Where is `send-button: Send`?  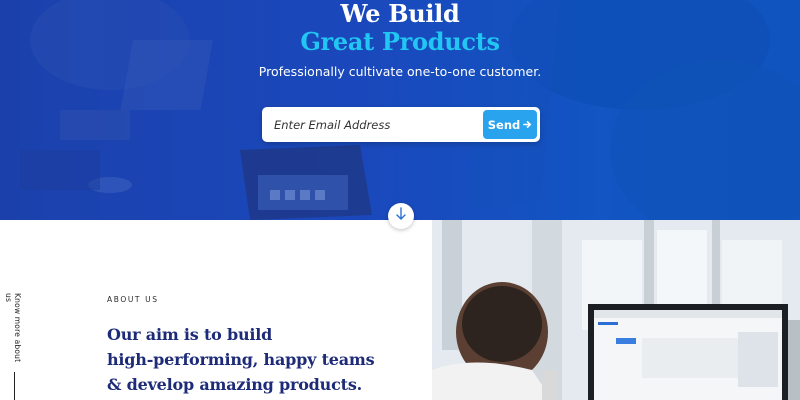 send-button: Send is located at coordinates (510, 124).